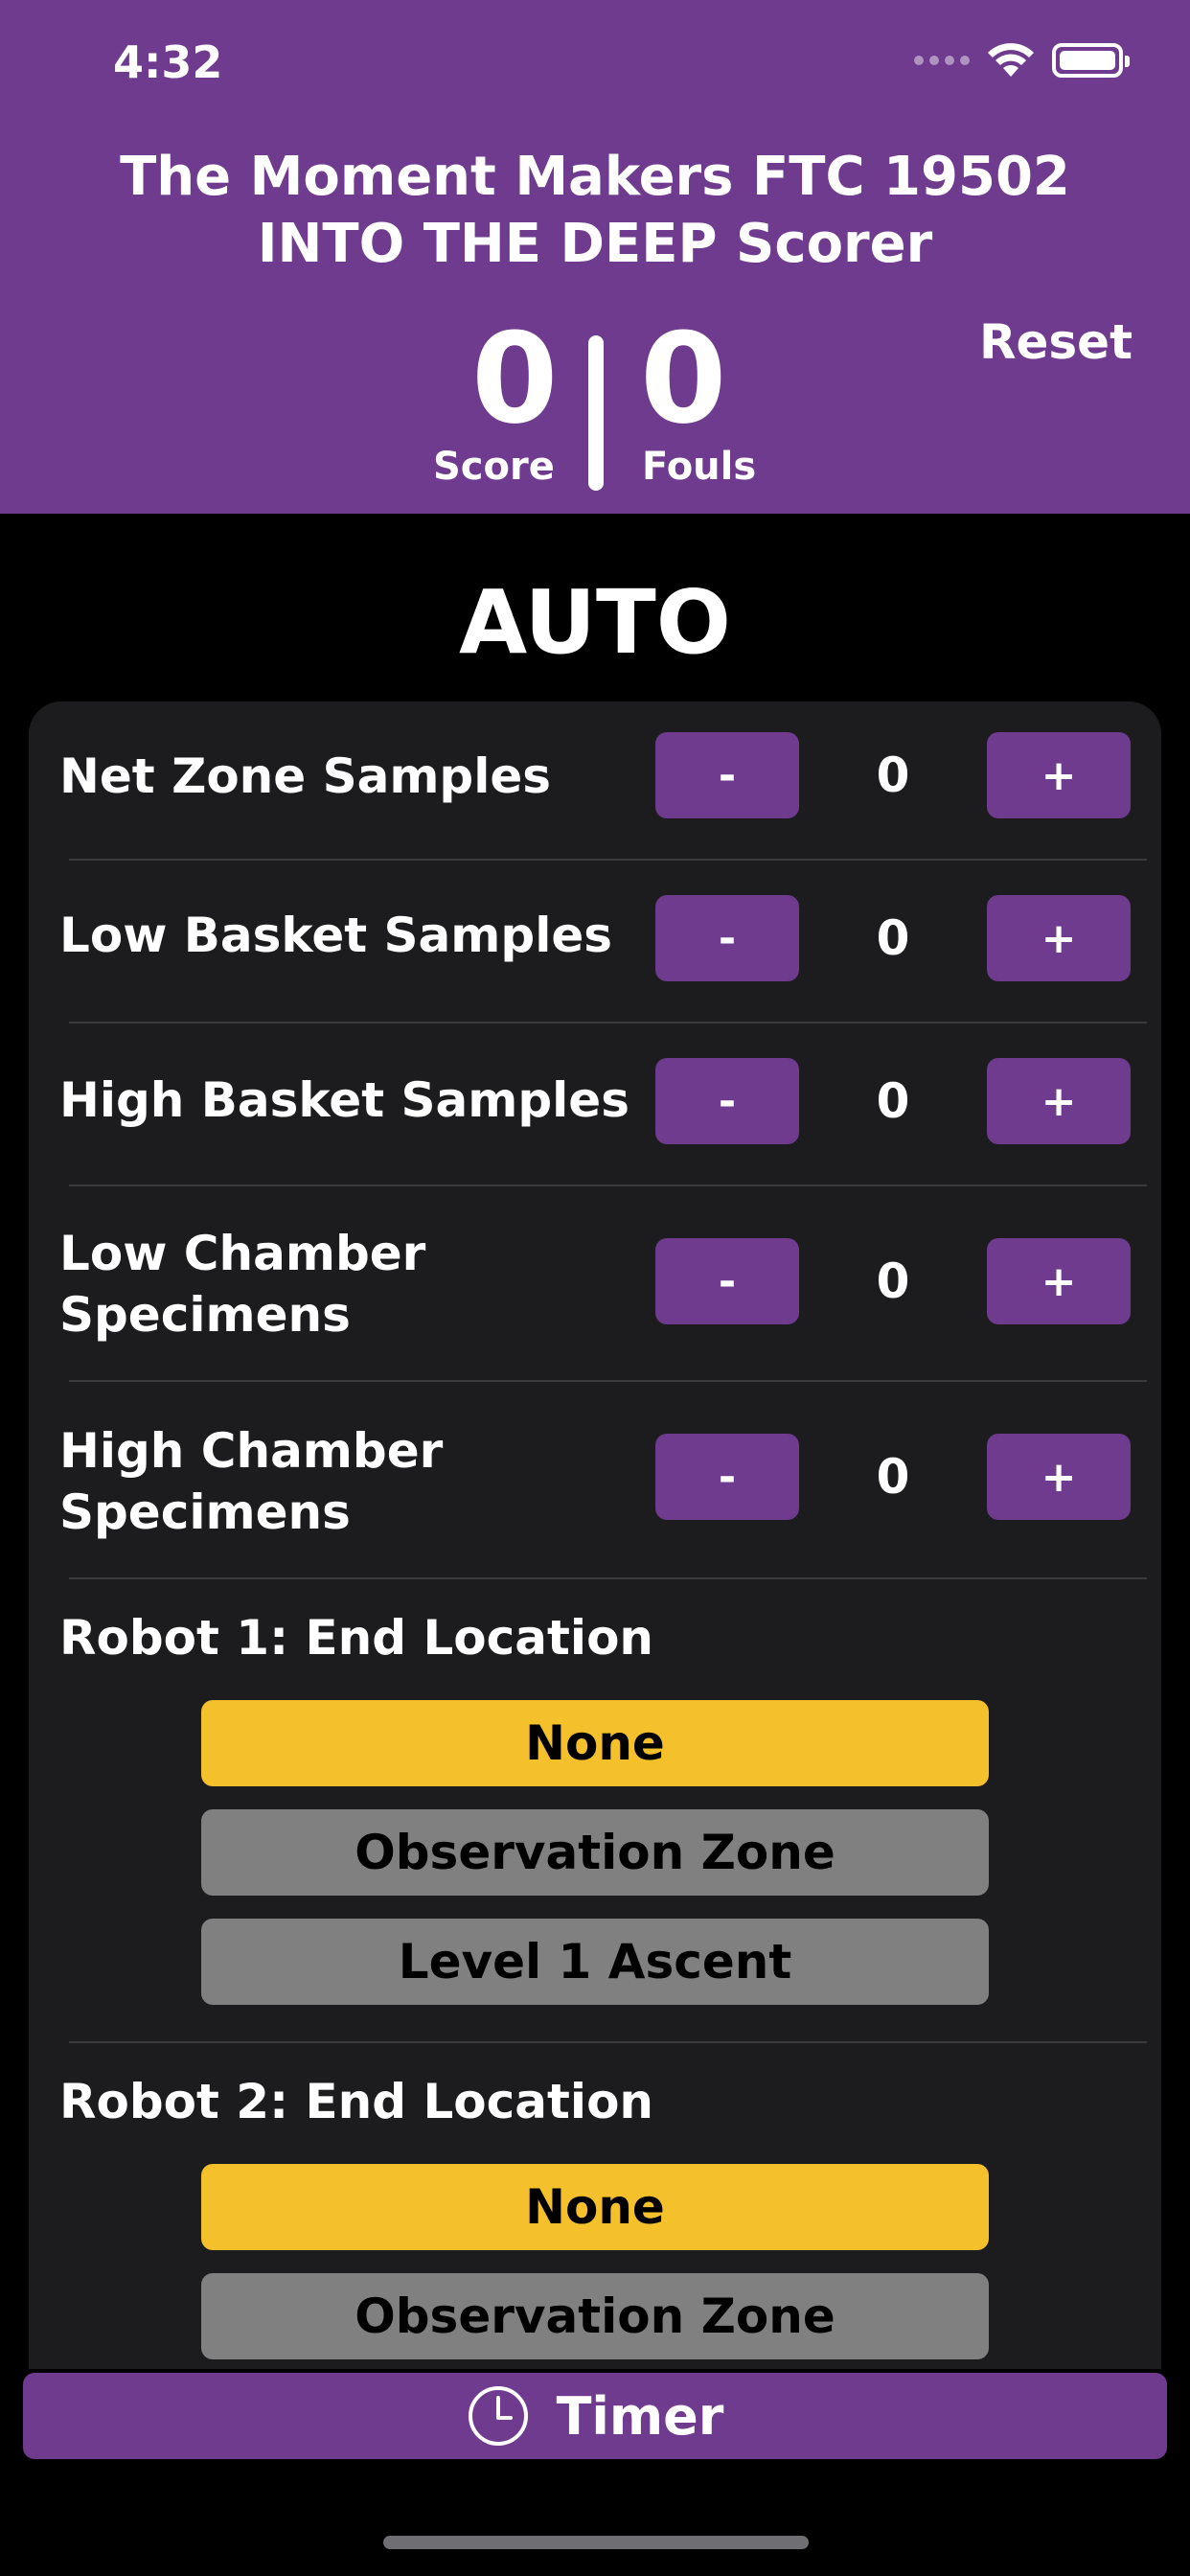 The height and width of the screenshot is (2576, 1190). What do you see at coordinates (336, 935) in the screenshot?
I see `counter-label: Low Basket Samples` at bounding box center [336, 935].